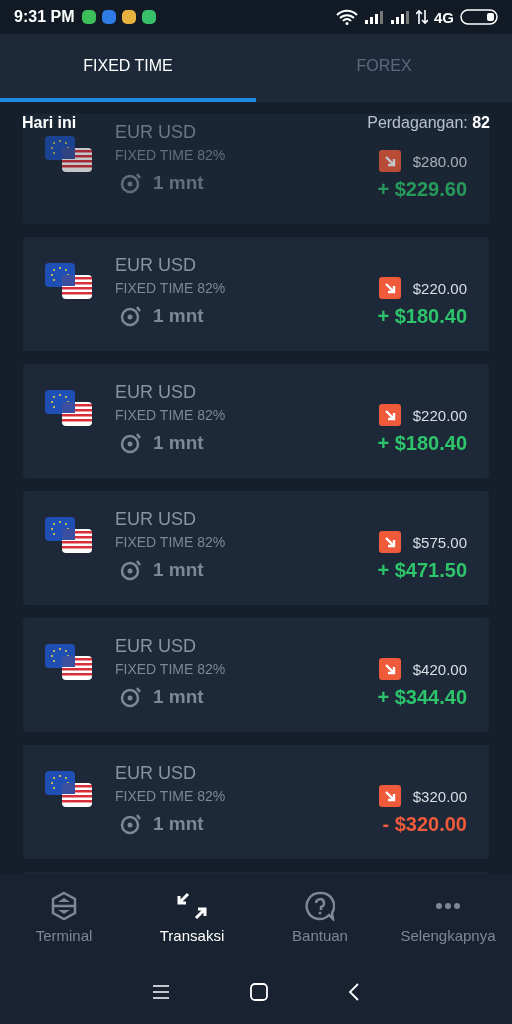  I want to click on home-icon, so click(259, 992).